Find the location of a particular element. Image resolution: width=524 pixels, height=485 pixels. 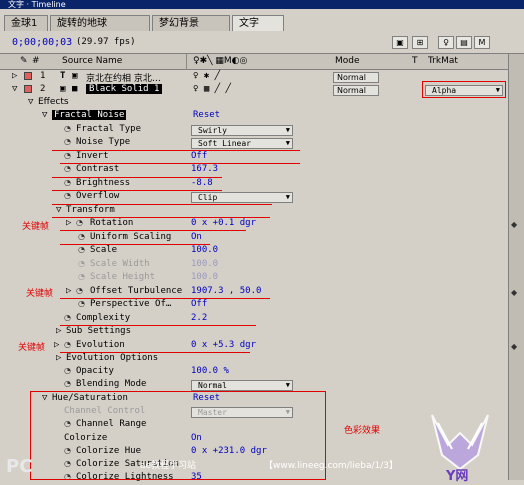

t-header: T is located at coordinates (415, 61).